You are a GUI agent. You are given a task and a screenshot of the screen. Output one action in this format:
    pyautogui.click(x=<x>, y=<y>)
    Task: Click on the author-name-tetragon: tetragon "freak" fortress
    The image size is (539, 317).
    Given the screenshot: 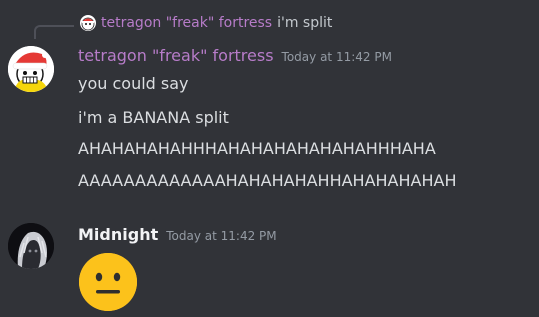 What is the action you would take?
    pyautogui.click(x=176, y=55)
    